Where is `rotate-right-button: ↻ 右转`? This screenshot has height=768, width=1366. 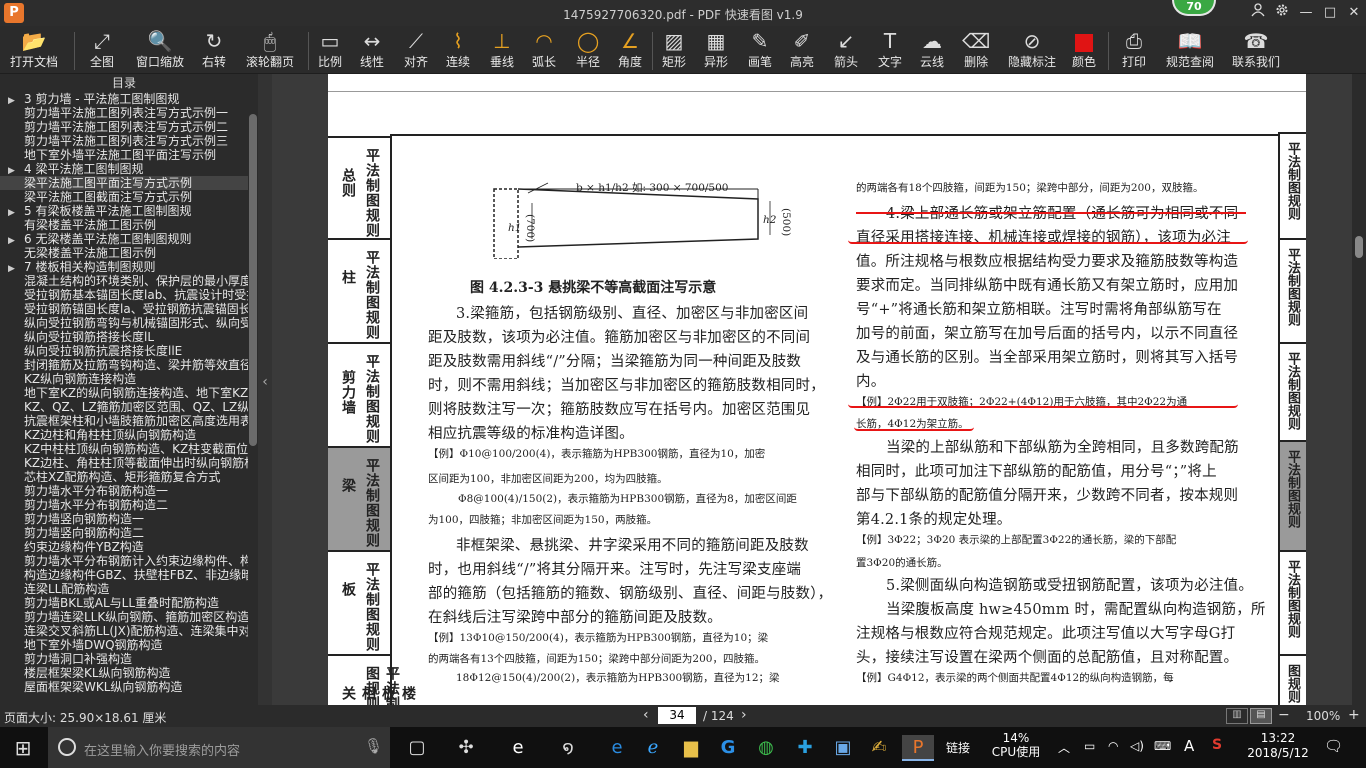 rotate-right-button: ↻ 右转 is located at coordinates (214, 50).